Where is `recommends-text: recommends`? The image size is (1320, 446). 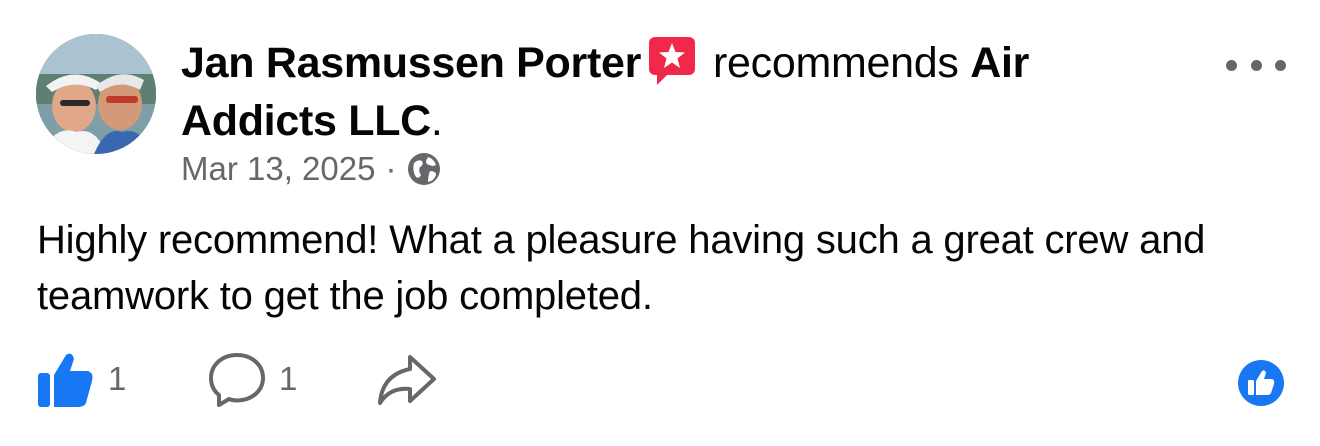 recommends-text: recommends is located at coordinates (836, 63).